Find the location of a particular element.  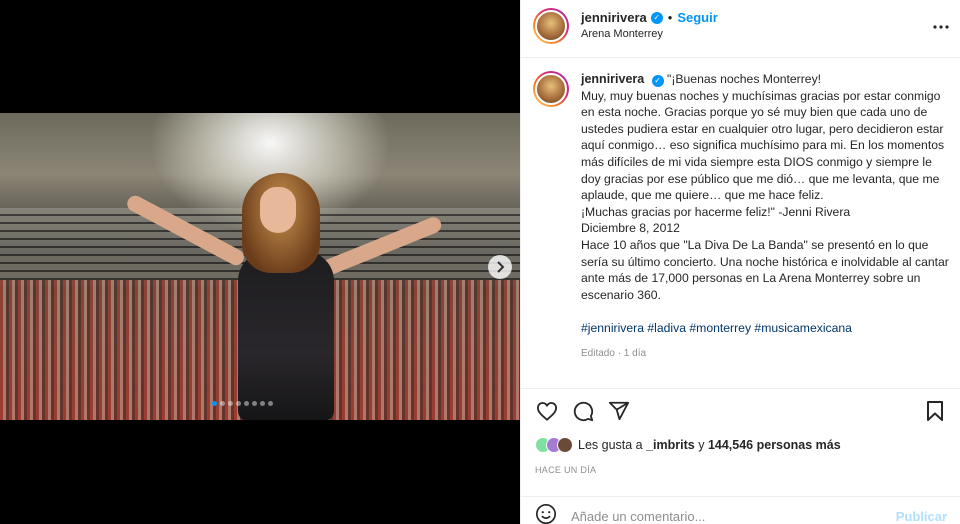

carousel-next-button is located at coordinates (500, 267).